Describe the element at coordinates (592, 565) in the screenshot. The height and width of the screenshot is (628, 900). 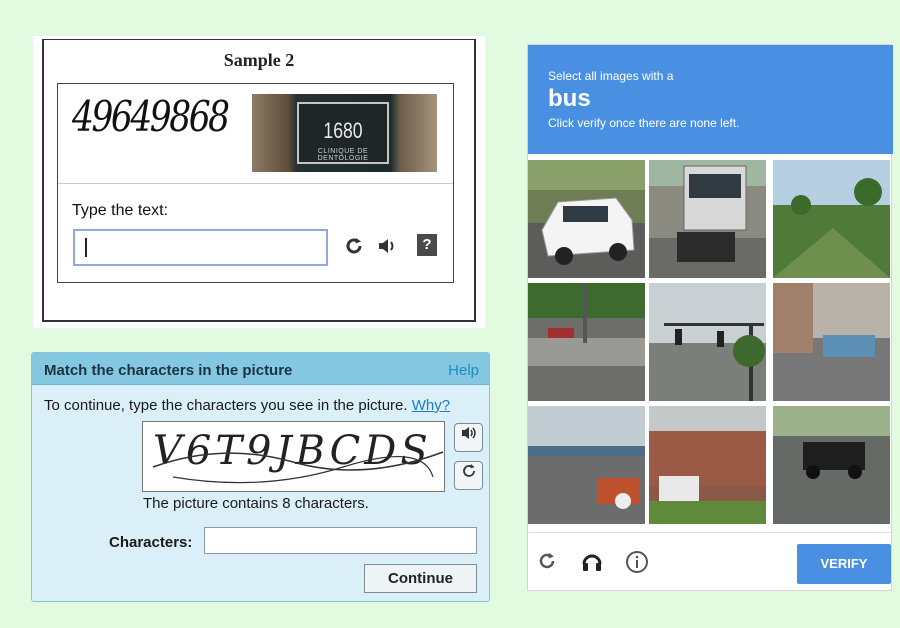
I see `headphones-icon` at that location.